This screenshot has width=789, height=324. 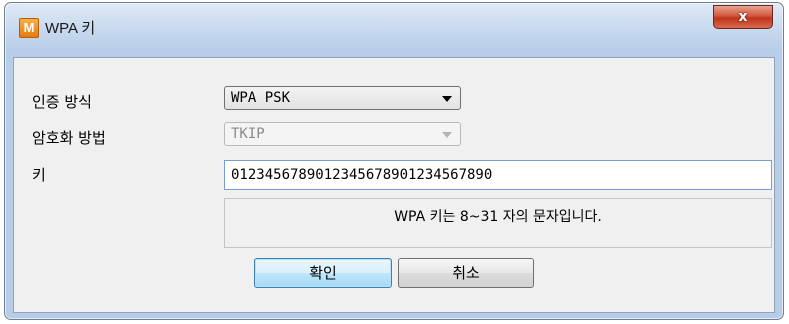 What do you see at coordinates (29, 28) in the screenshot?
I see `app-icon: M` at bounding box center [29, 28].